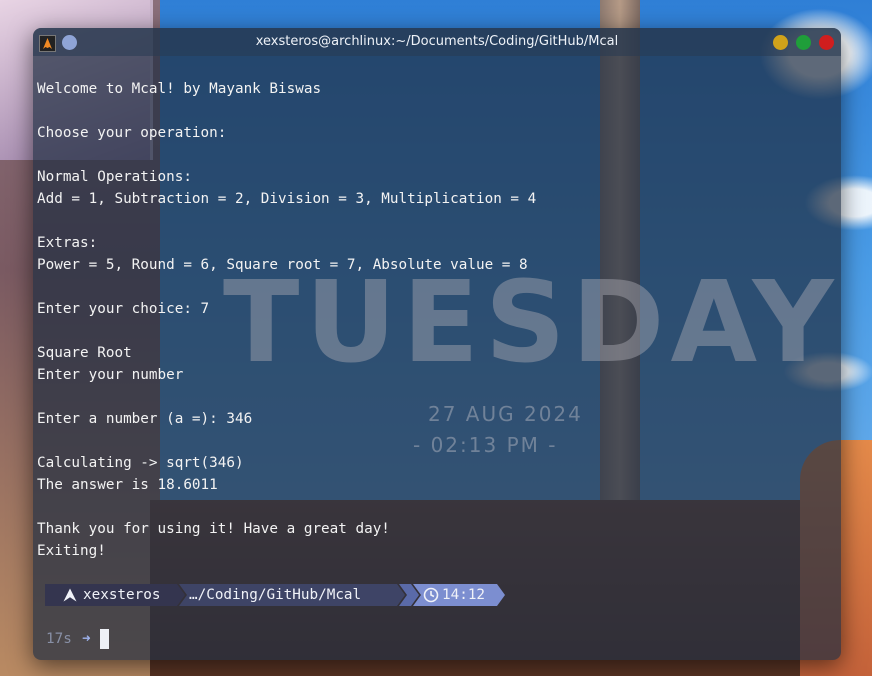 This screenshot has width=872, height=676. I want to click on arch-linux-icon, so click(70, 595).